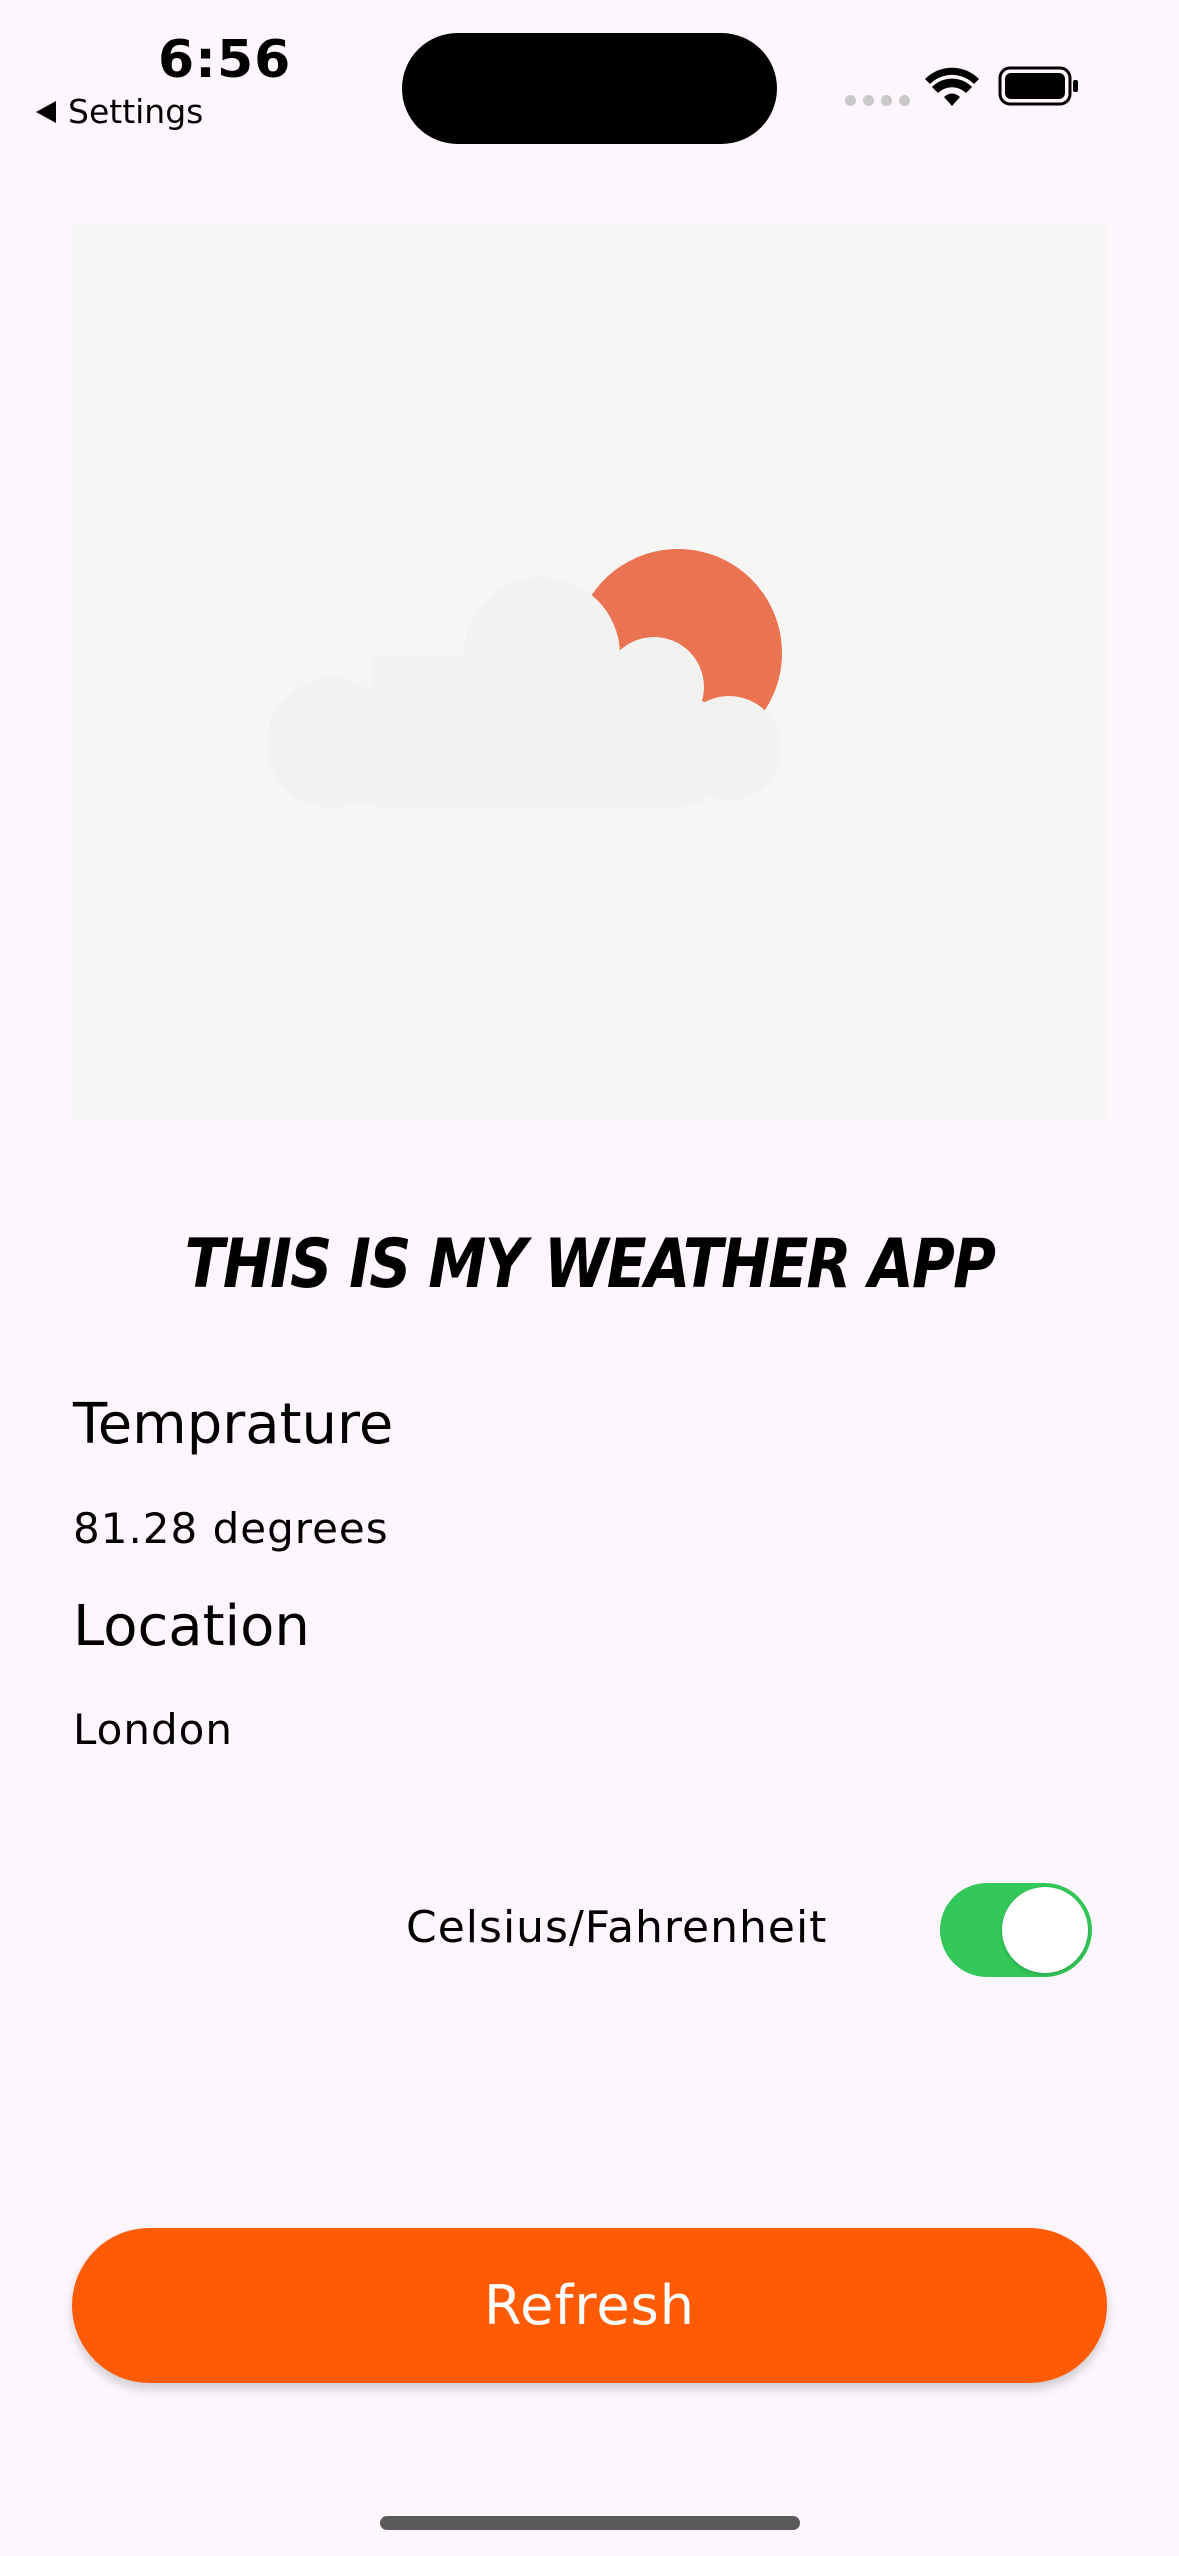 This screenshot has width=1179, height=2556. Describe the element at coordinates (589, 2305) in the screenshot. I see `refresh-button: Refresh` at that location.